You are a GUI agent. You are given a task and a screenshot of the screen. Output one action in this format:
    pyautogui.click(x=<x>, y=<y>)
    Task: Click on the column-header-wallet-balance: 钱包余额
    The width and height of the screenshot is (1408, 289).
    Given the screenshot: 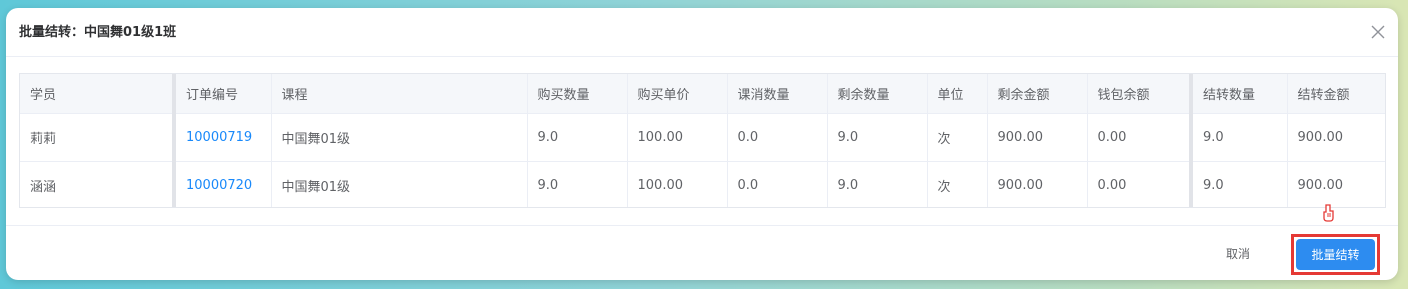 What is the action you would take?
    pyautogui.click(x=1140, y=94)
    